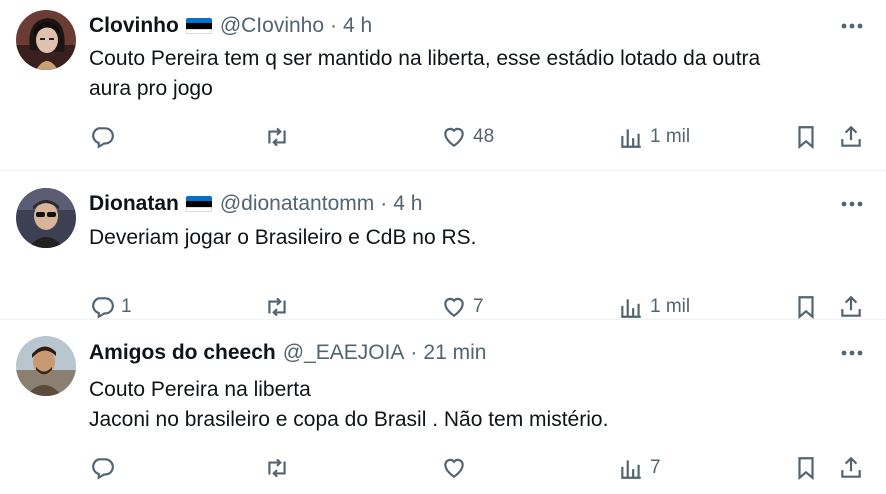 The height and width of the screenshot is (494, 886). I want to click on display-name: Clovinho, so click(134, 26).